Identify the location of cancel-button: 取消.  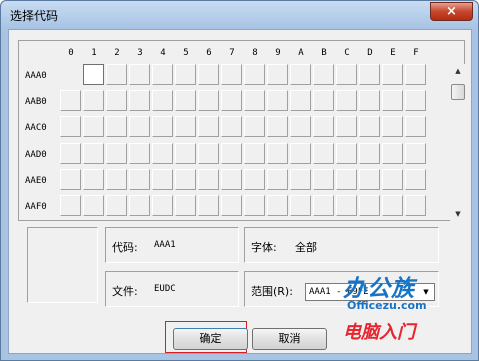
(289, 339).